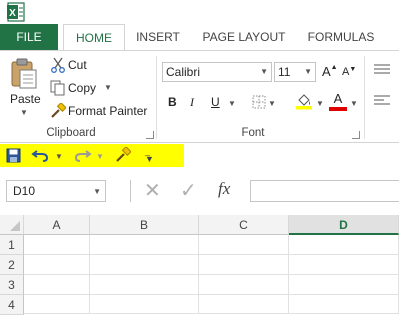 This screenshot has height=315, width=399. What do you see at coordinates (344, 225) in the screenshot?
I see `column-header-d: D` at bounding box center [344, 225].